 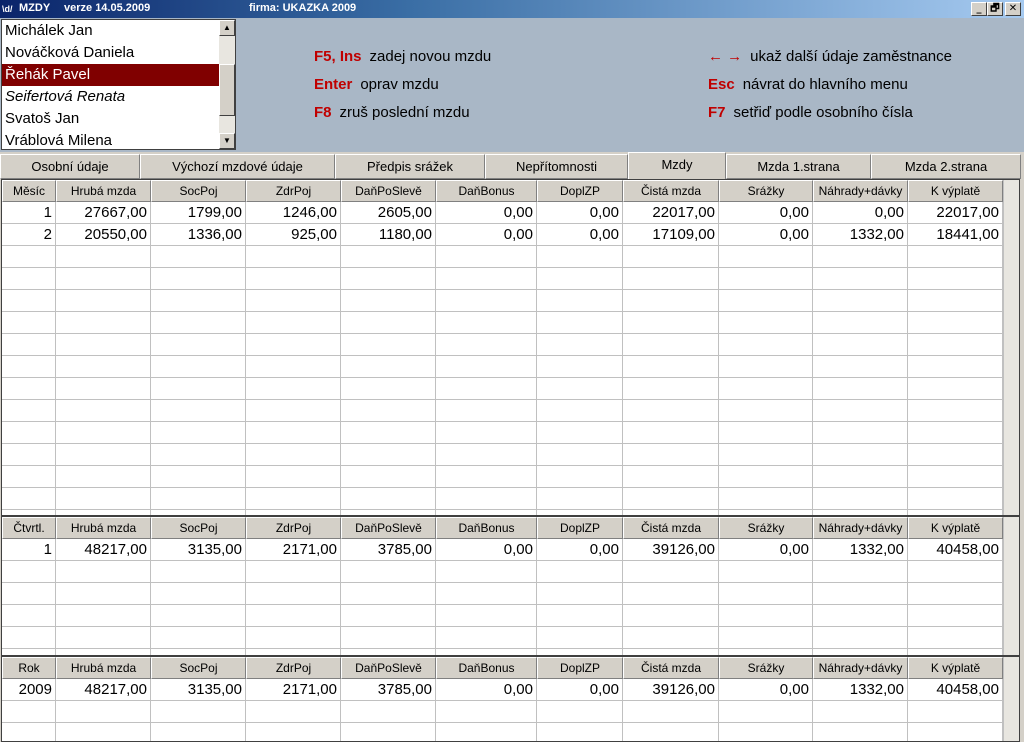 I want to click on grid-scrollbar, so click(x=1011, y=699).